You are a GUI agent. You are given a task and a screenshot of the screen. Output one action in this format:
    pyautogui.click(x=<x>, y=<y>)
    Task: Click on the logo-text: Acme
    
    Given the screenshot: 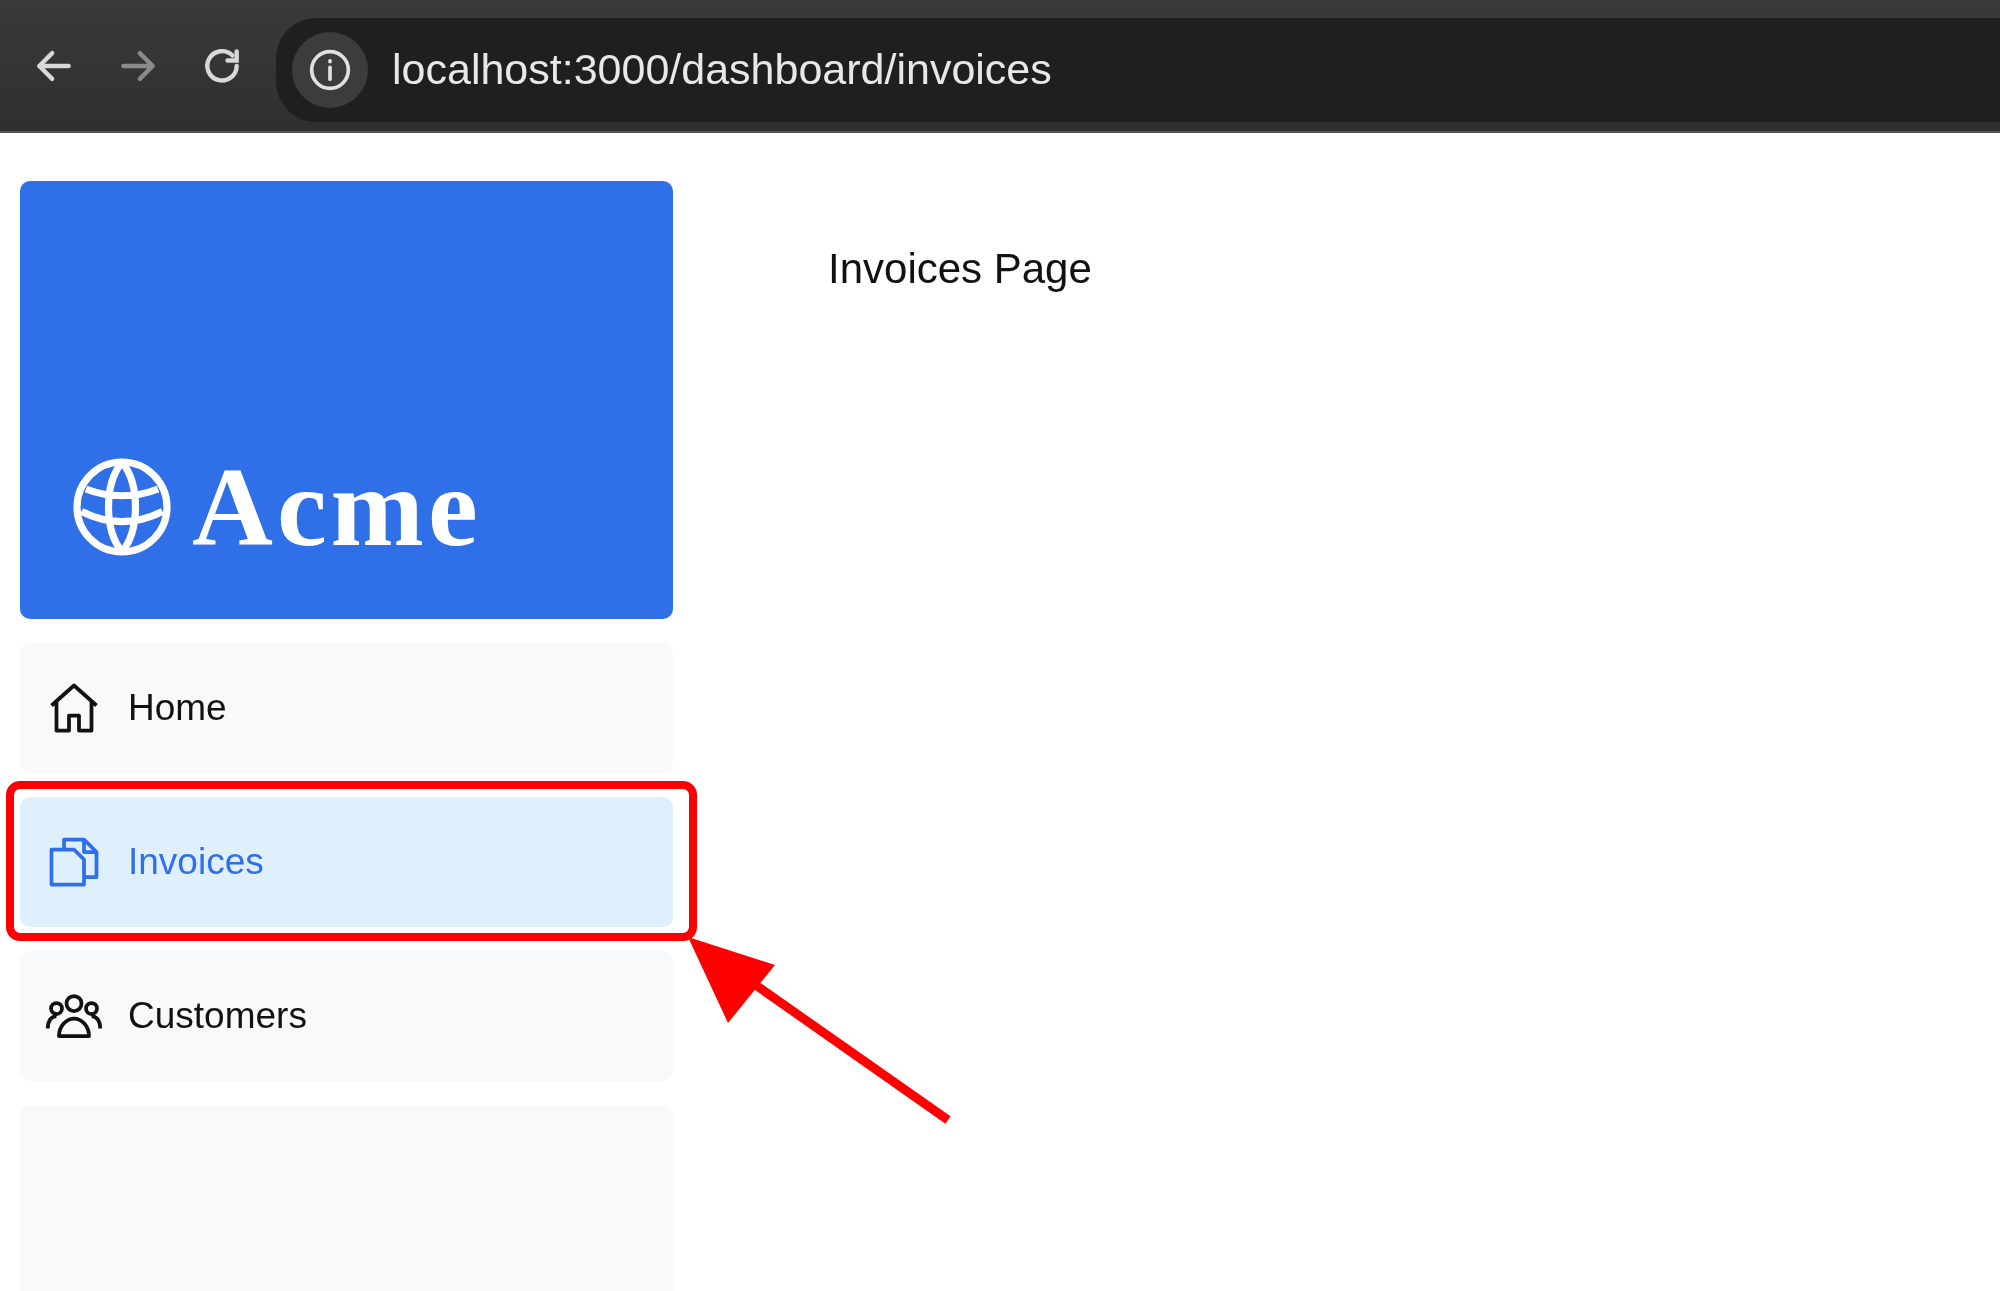 What is the action you would take?
    pyautogui.click(x=337, y=507)
    